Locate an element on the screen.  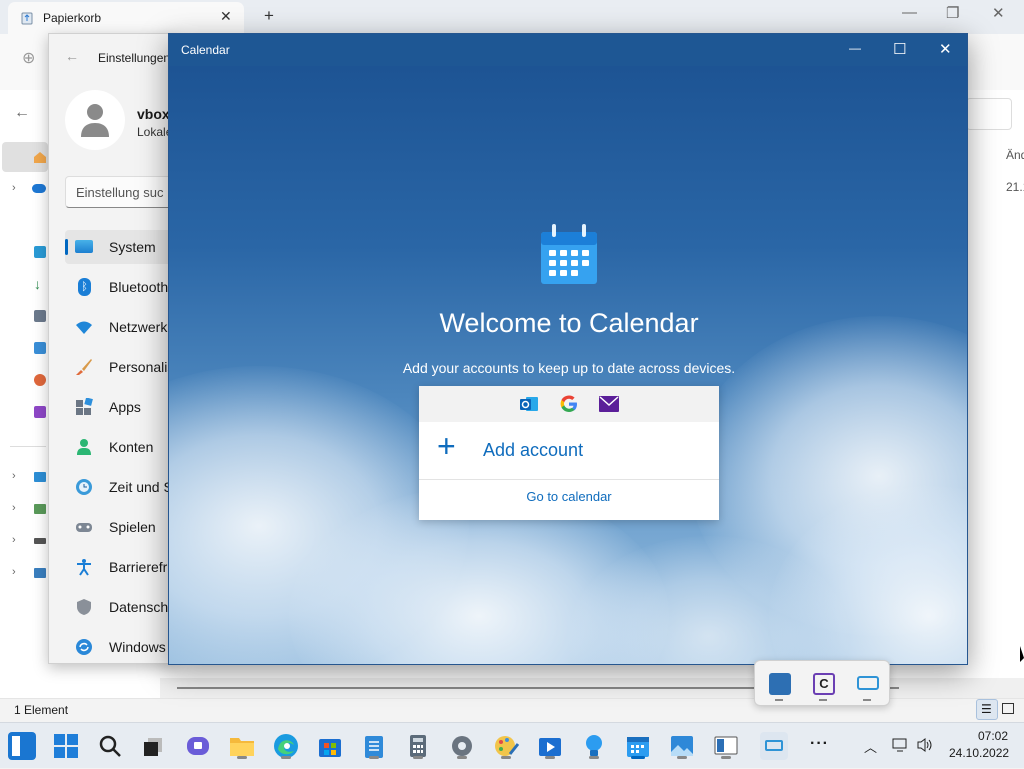
store-icon is located at coordinates (330, 746).